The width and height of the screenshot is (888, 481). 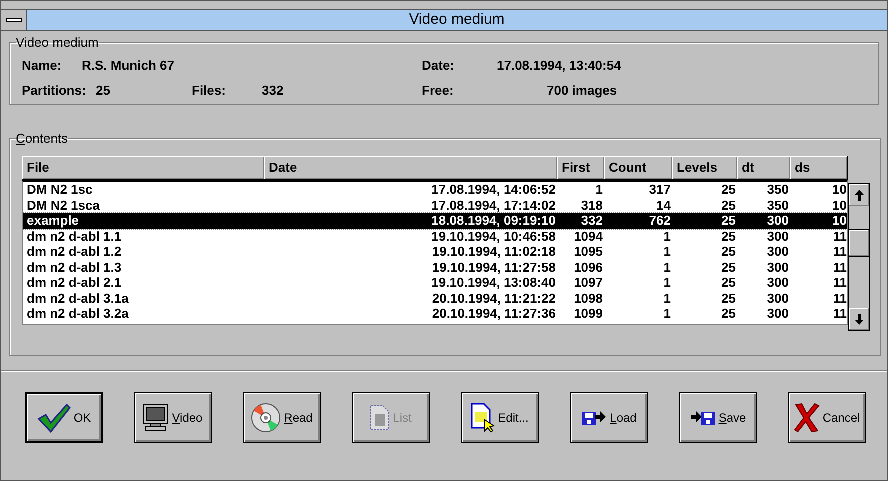 I want to click on column-header: Count, so click(x=638, y=168).